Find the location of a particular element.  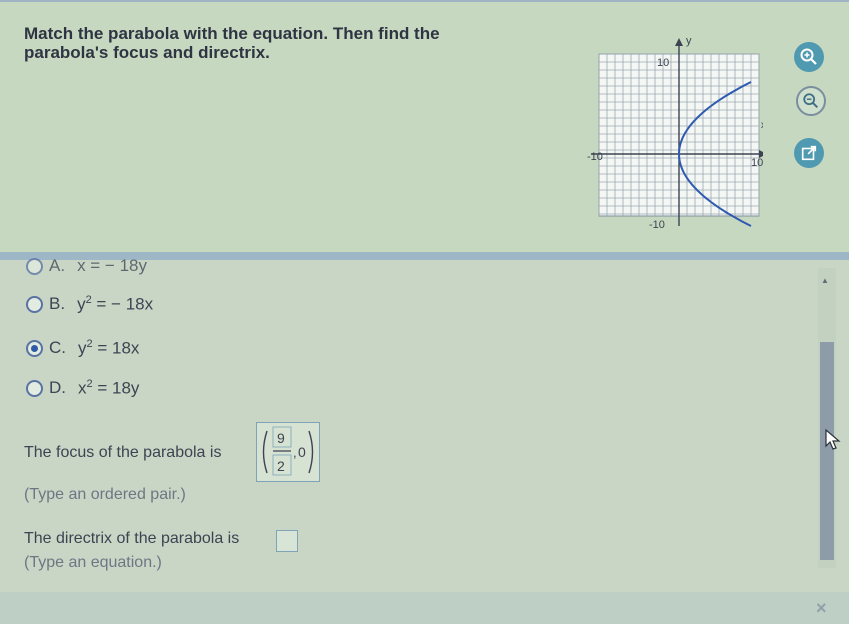

external-link-icon is located at coordinates (809, 153).